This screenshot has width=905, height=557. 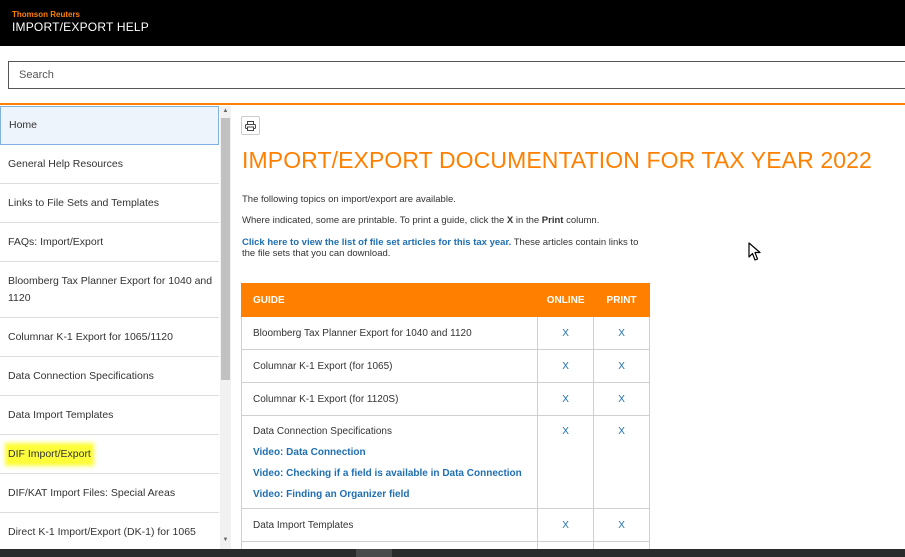 I want to click on column-header-print: PRINT, so click(x=621, y=300).